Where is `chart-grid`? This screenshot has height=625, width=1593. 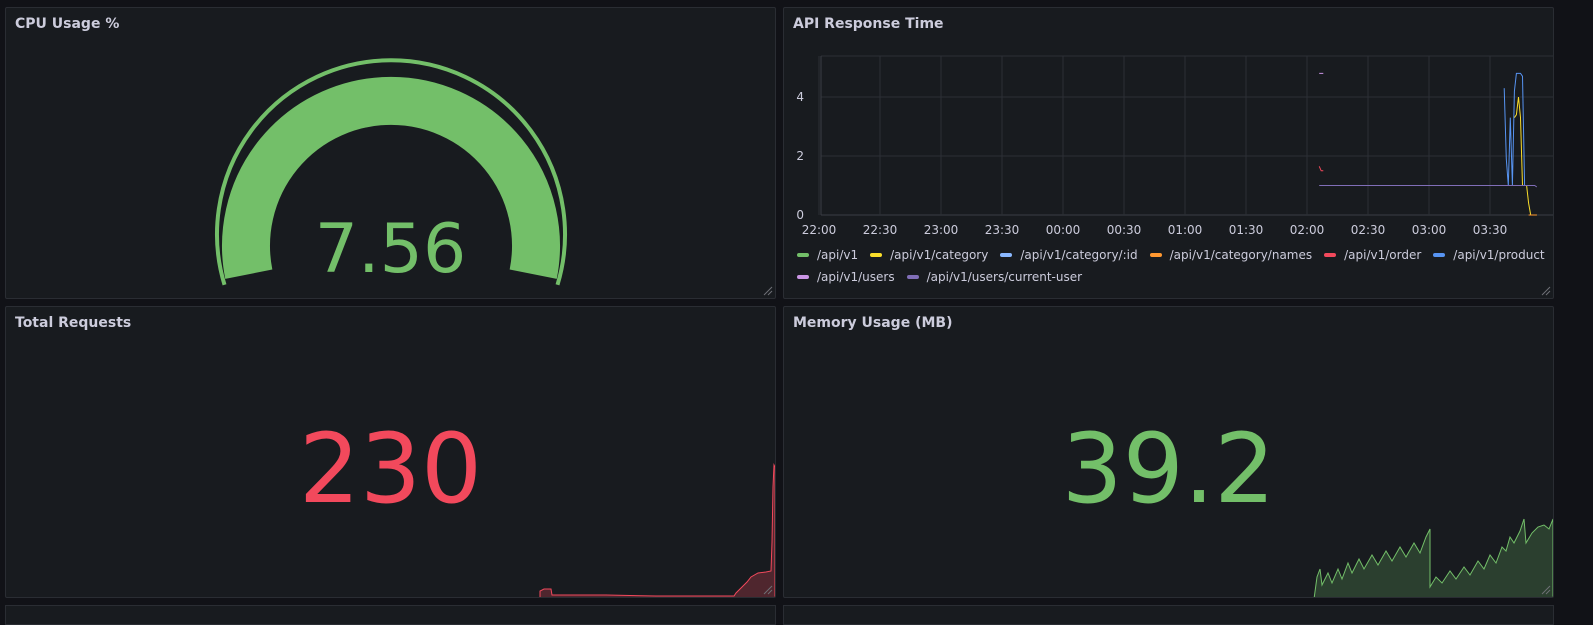 chart-grid is located at coordinates (1185, 135).